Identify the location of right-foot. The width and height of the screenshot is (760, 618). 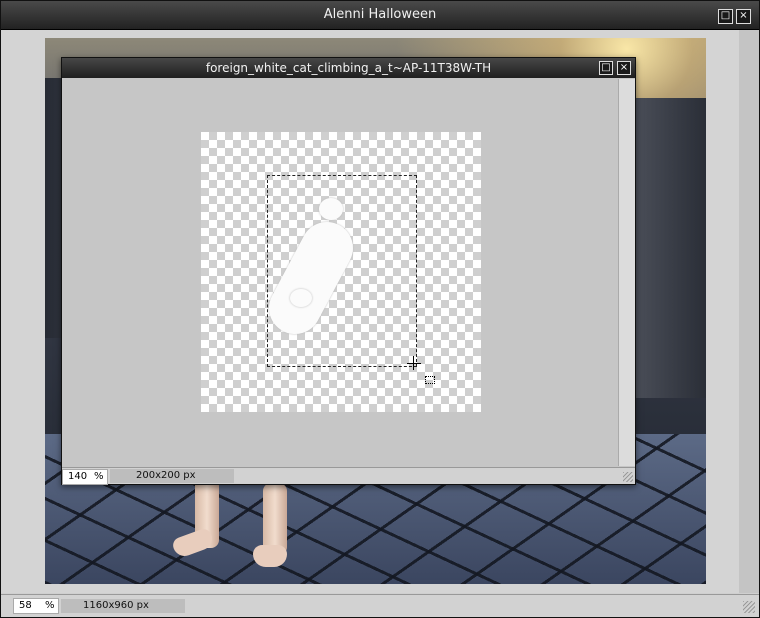
(270, 556).